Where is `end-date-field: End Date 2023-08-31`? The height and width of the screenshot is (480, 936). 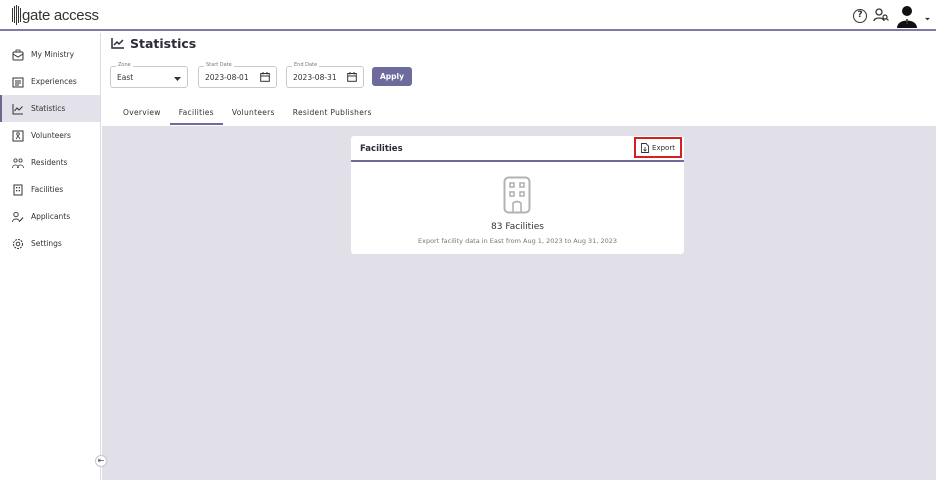
end-date-field: End Date 2023-08-31 is located at coordinates (325, 75).